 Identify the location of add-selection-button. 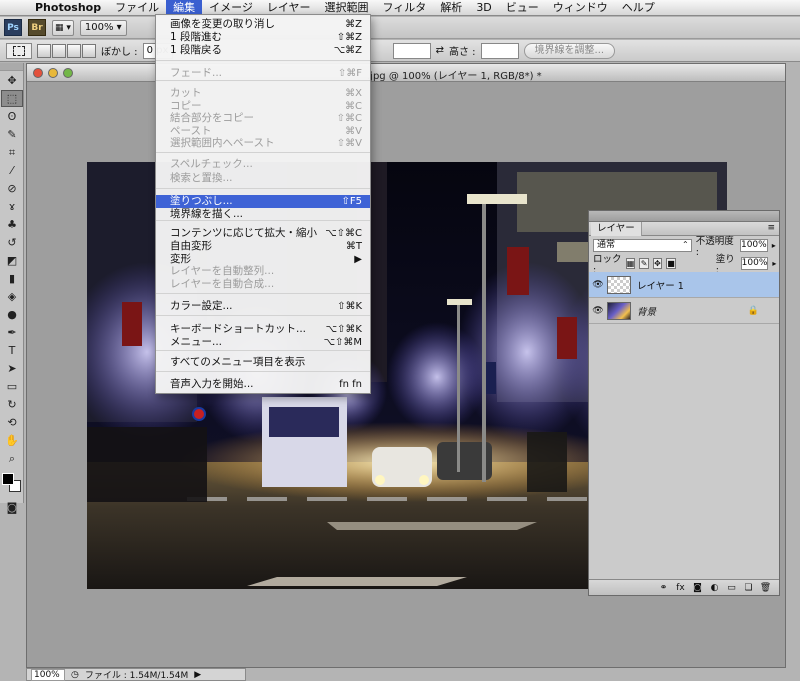
(59, 50).